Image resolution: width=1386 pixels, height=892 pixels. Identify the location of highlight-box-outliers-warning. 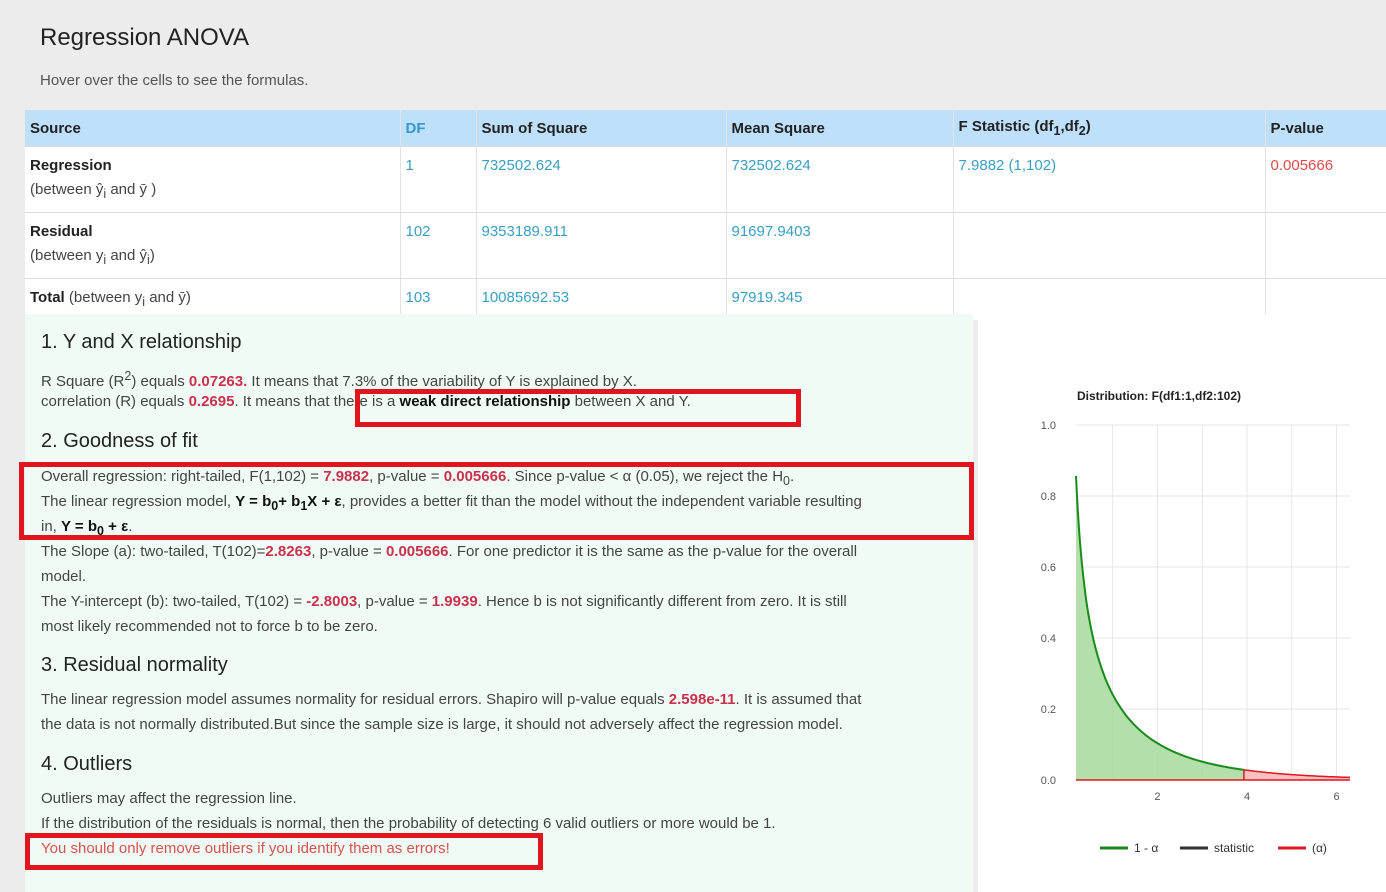
(284, 851).